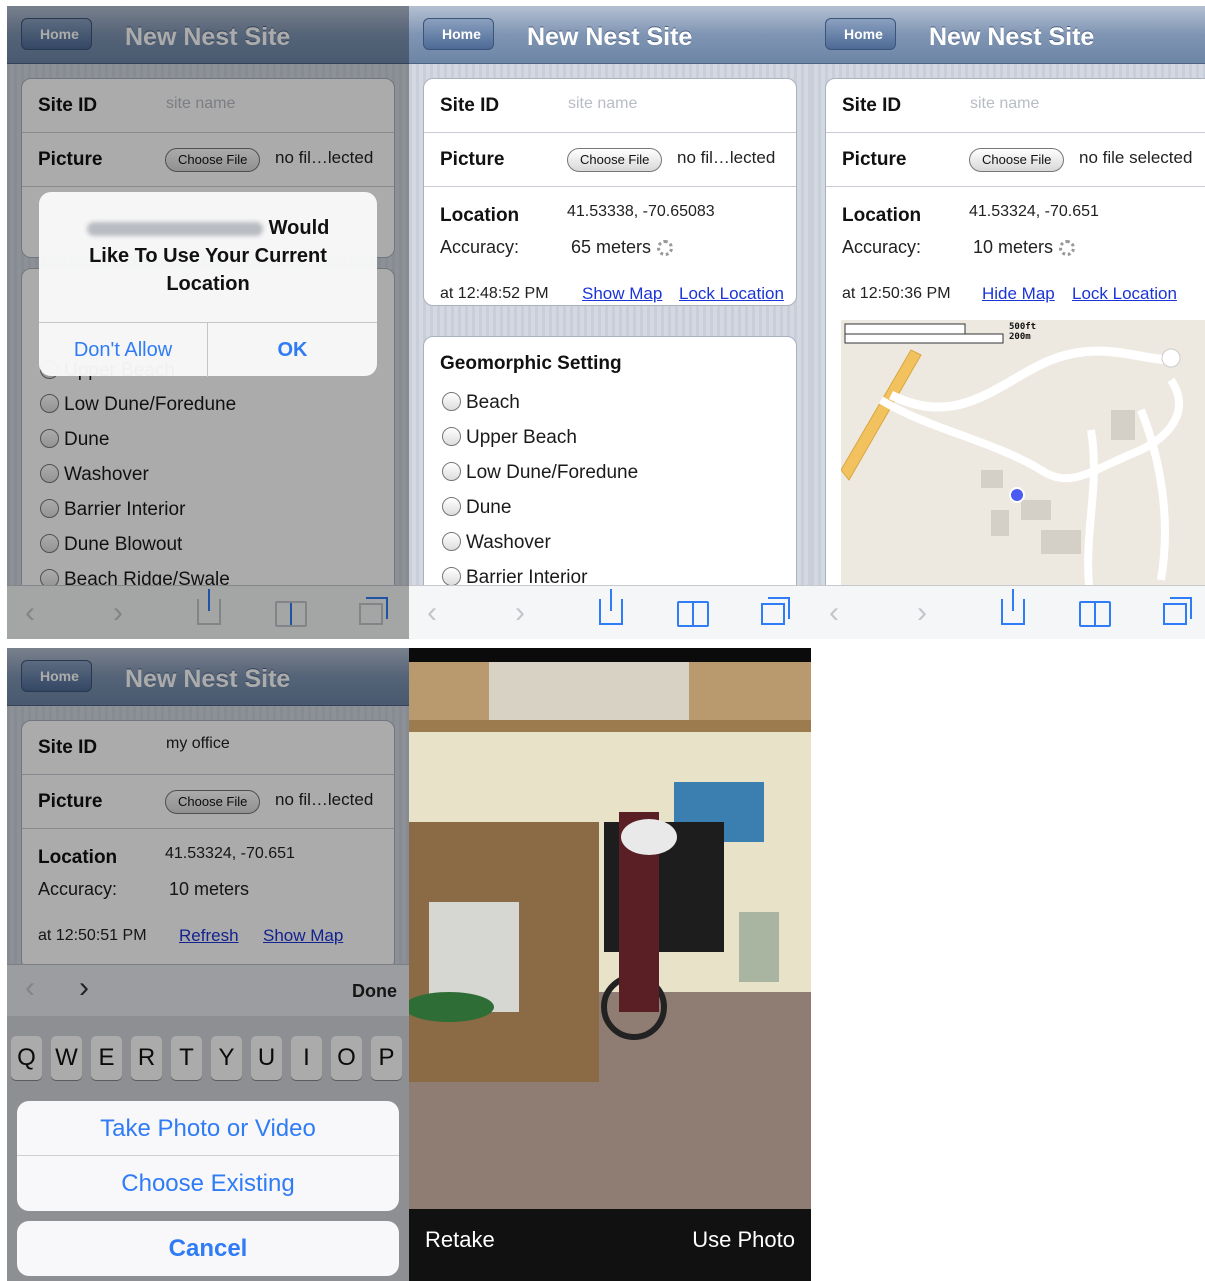 The width and height of the screenshot is (1205, 1281). Describe the element at coordinates (1017, 495) in the screenshot. I see `current-location-dot` at that location.